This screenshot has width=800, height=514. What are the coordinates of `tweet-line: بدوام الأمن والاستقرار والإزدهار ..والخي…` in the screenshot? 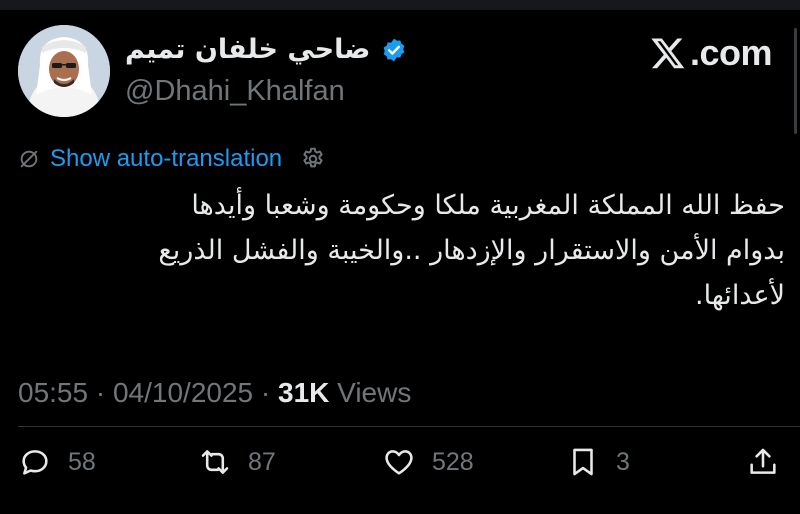 It's located at (471, 250).